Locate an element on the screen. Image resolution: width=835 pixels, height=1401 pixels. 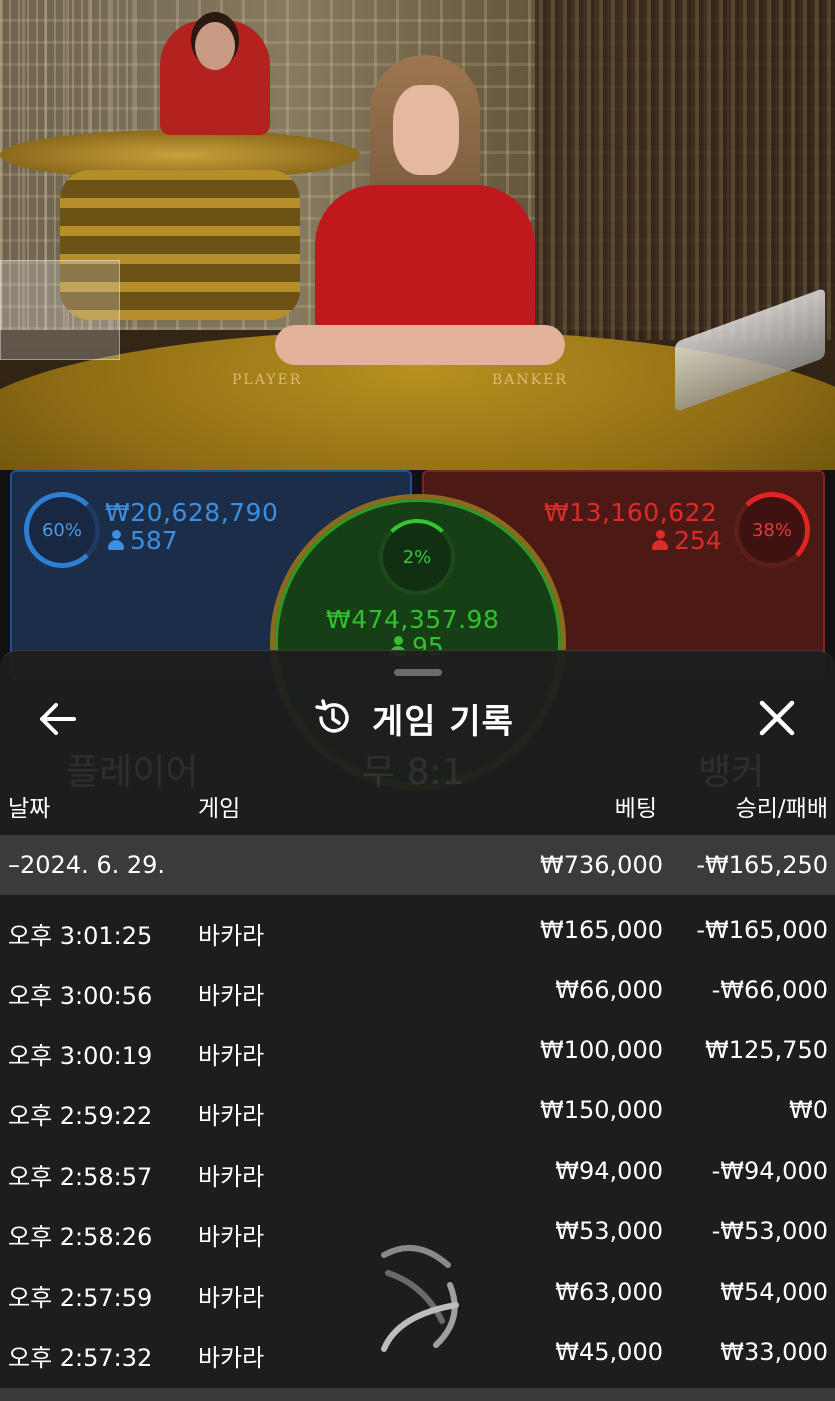
row-time: 오후 2:59:22 is located at coordinates (80, 1116).